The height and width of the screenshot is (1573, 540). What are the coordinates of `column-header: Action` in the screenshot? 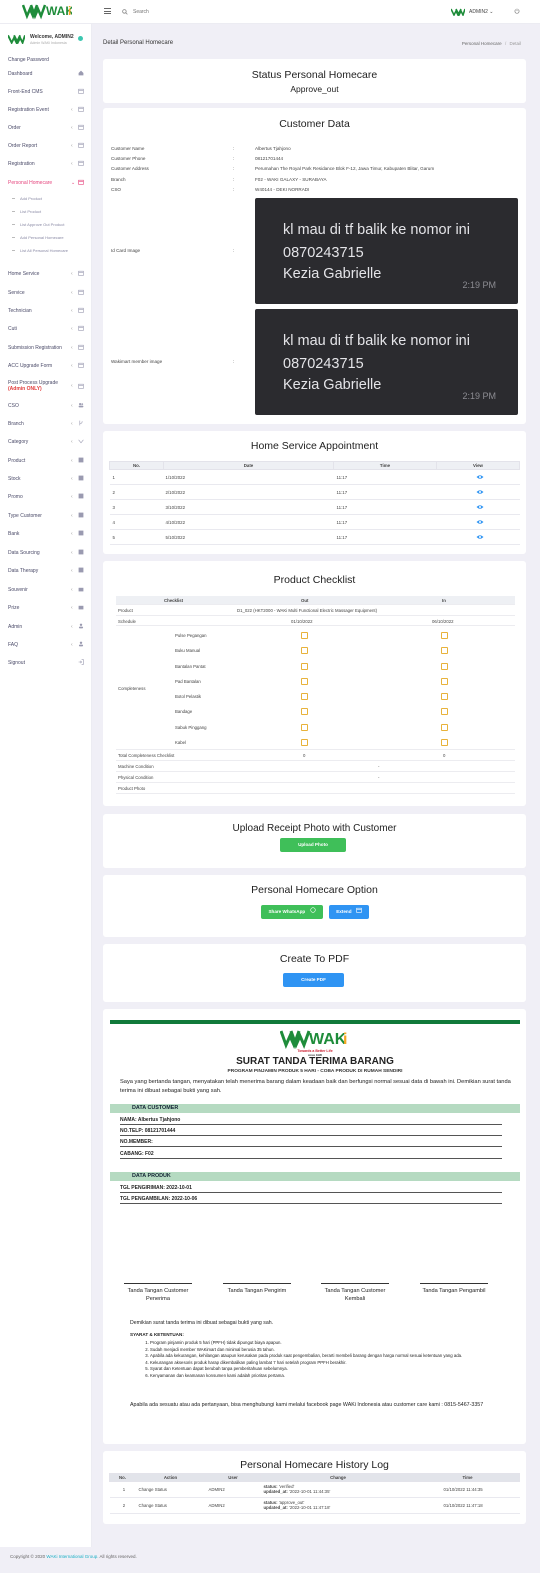 It's located at (170, 1477).